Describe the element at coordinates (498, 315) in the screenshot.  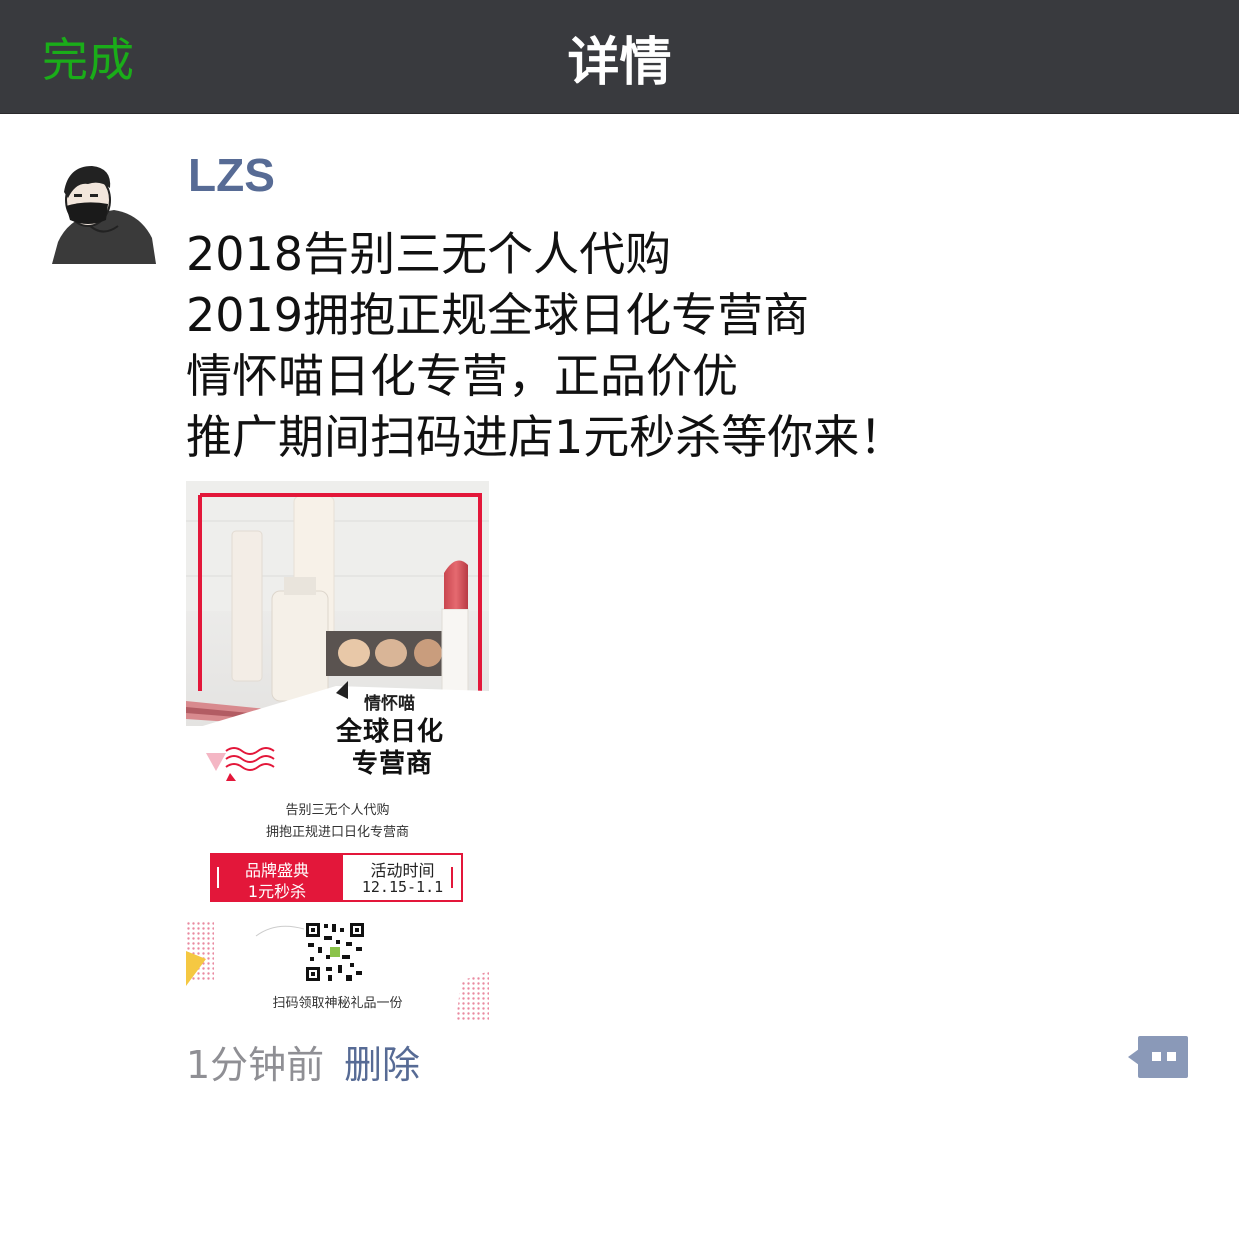
I see `post-text-line: 2019拥抱正规全球日化专营商` at that location.